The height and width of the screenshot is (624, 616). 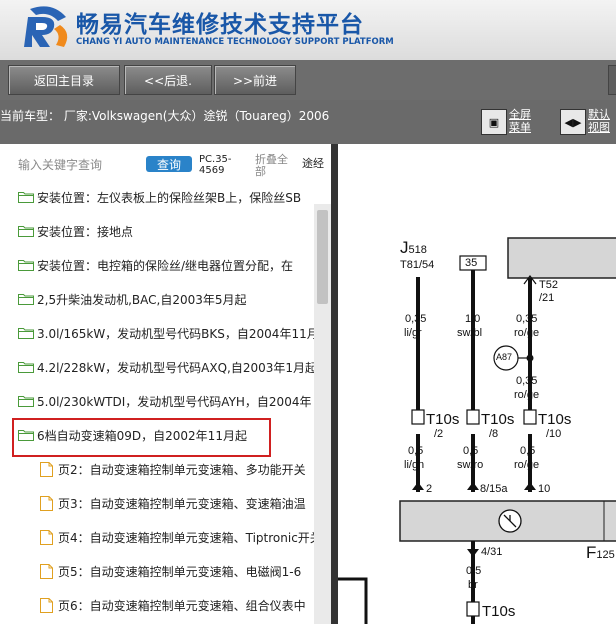 I want to click on diagram-frame-left, so click(x=334, y=384).